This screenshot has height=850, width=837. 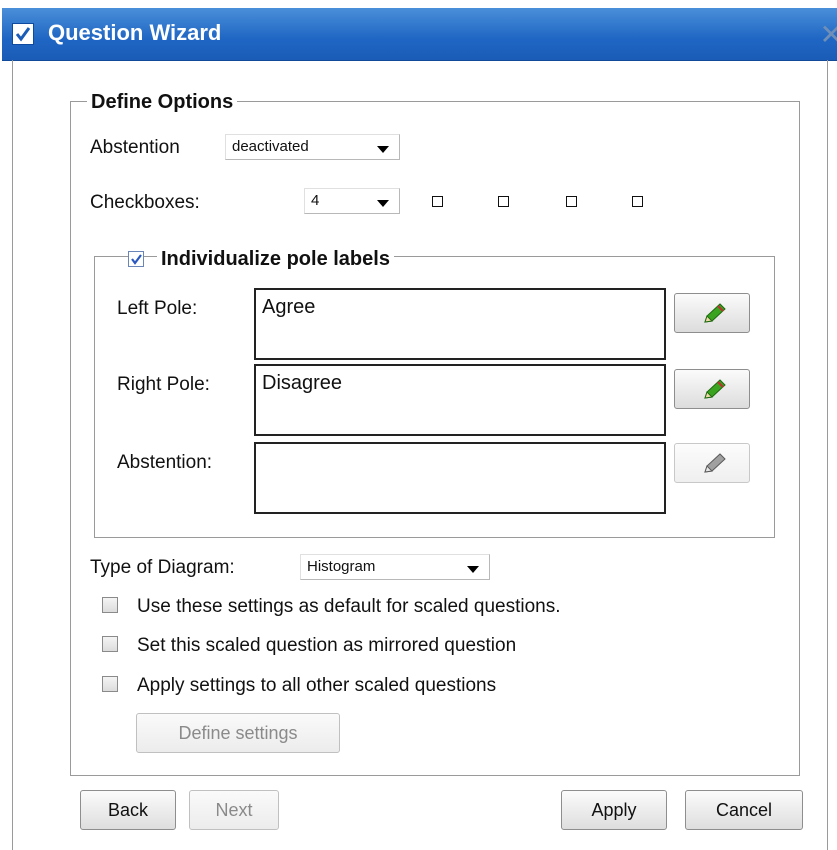 I want to click on apply-button: Apply, so click(x=614, y=810).